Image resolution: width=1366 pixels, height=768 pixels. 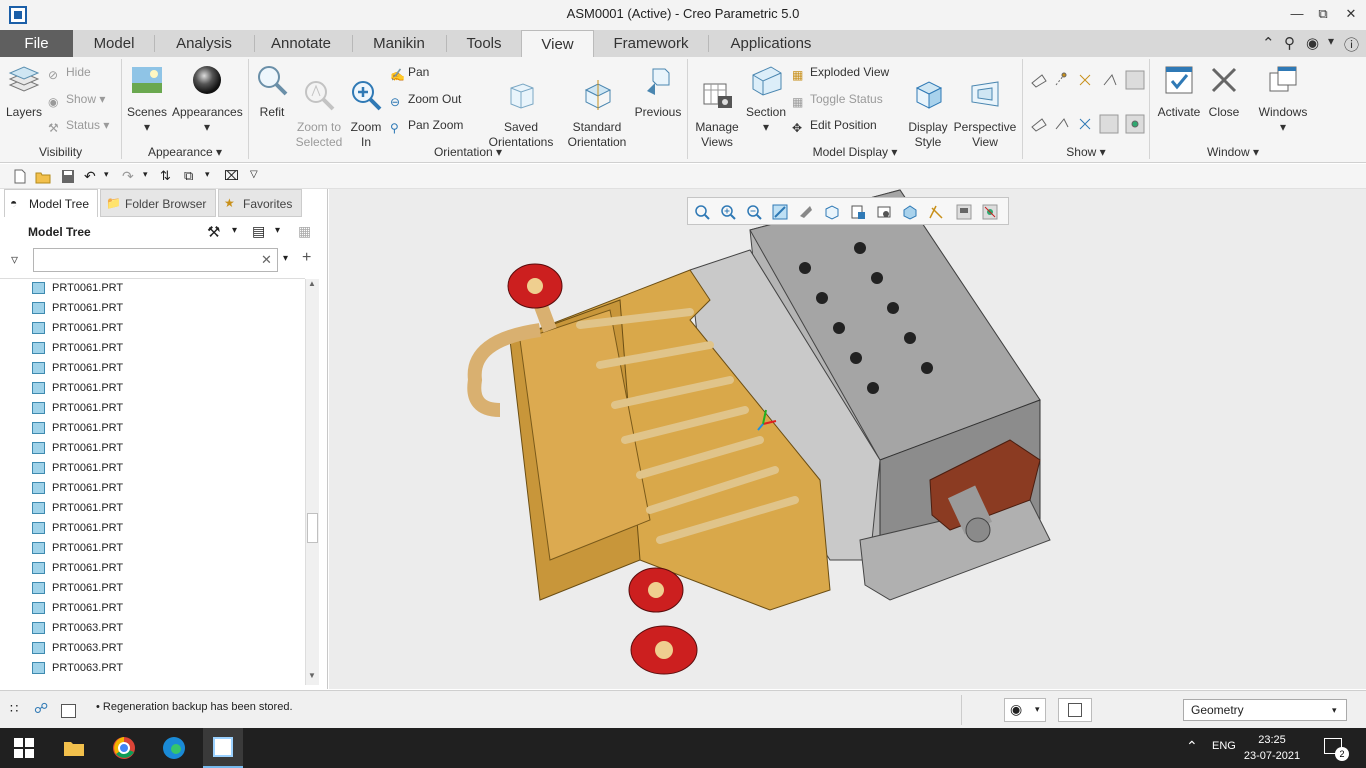 What do you see at coordinates (213, 232) in the screenshot?
I see `settings-icon: ⚒` at bounding box center [213, 232].